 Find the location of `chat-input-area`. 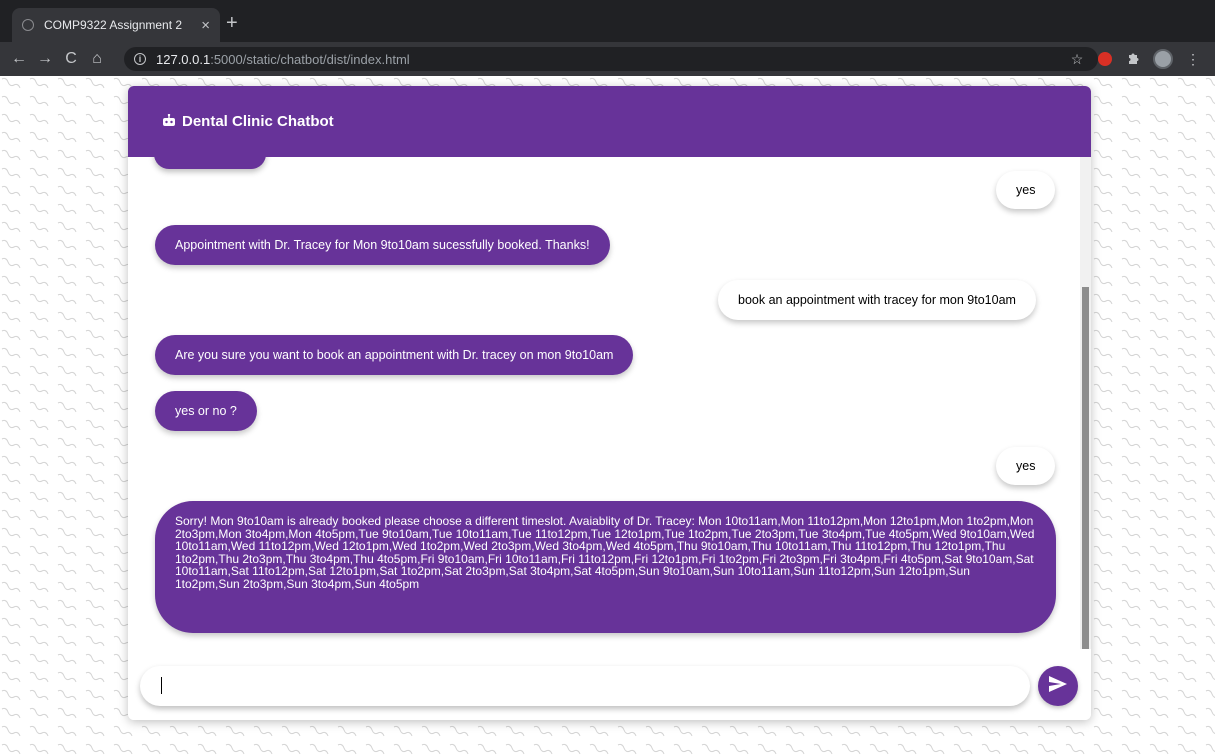

chat-input-area is located at coordinates (609, 684).